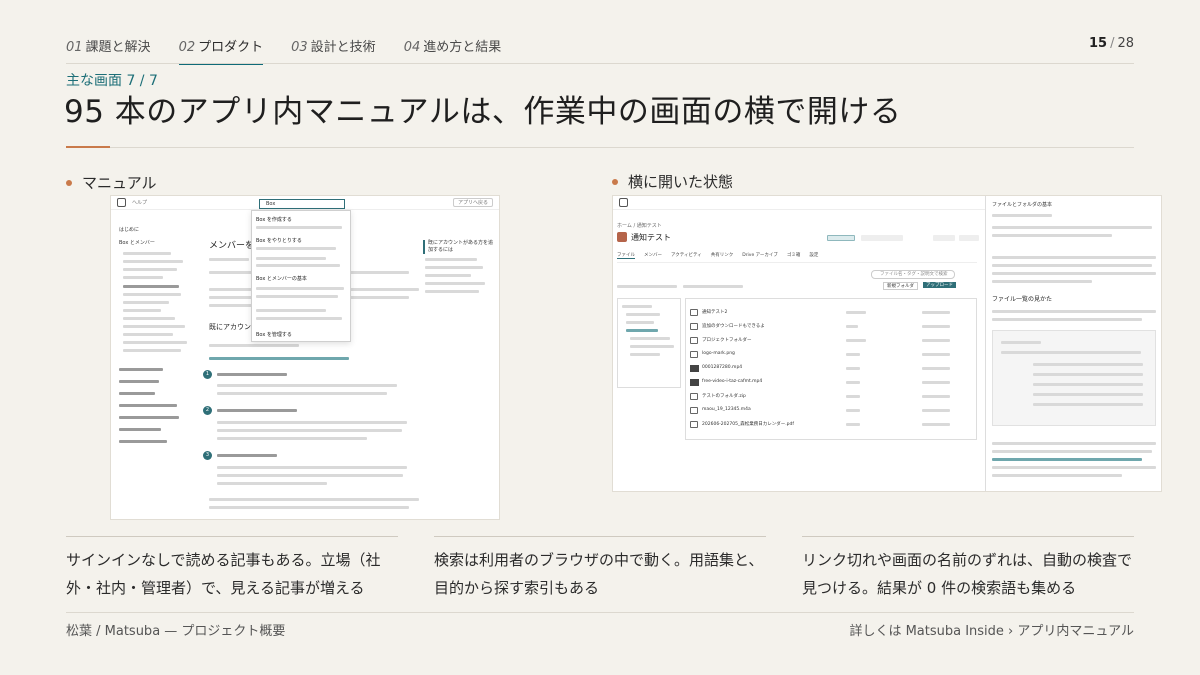 This screenshot has width=1200, height=675. Describe the element at coordinates (129, 229) in the screenshot. I see `manual-sidebar-heading: はじめに` at that location.